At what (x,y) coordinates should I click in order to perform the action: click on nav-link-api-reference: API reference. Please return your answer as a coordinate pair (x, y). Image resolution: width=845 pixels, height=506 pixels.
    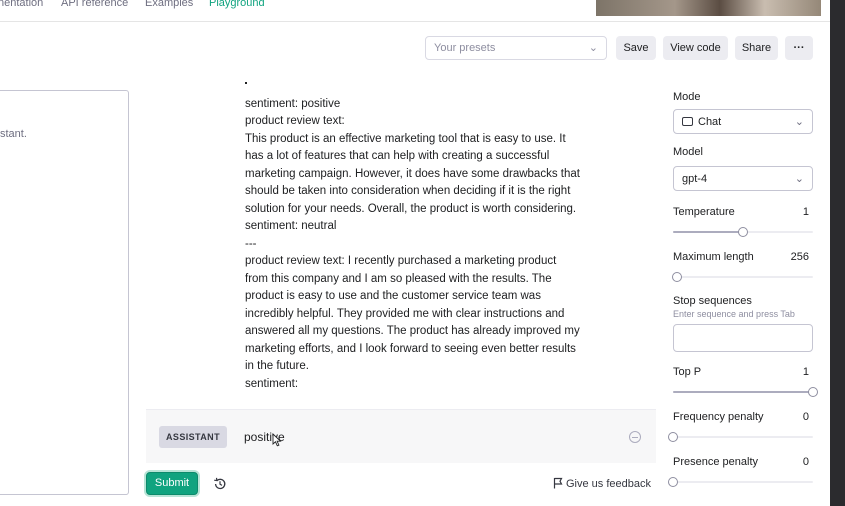
    Looking at the image, I should click on (94, 4).